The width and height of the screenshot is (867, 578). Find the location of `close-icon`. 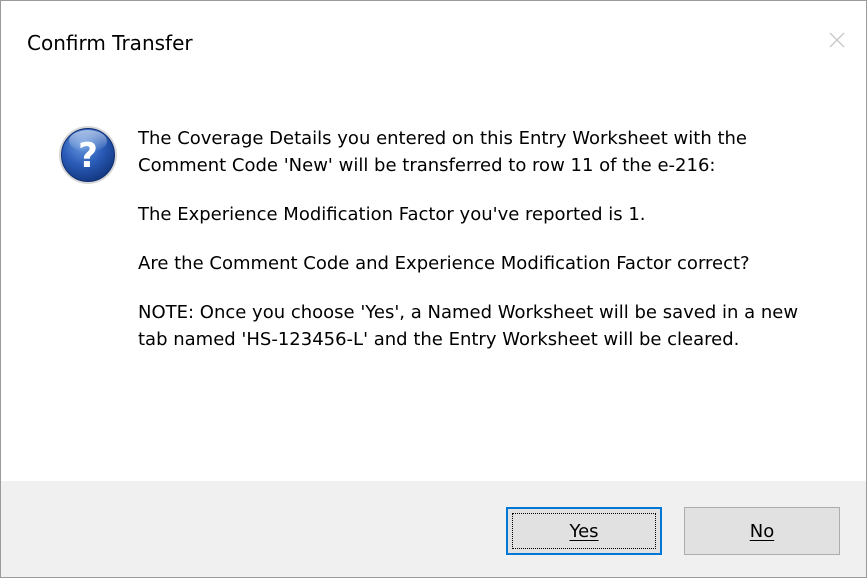

close-icon is located at coordinates (837, 40).